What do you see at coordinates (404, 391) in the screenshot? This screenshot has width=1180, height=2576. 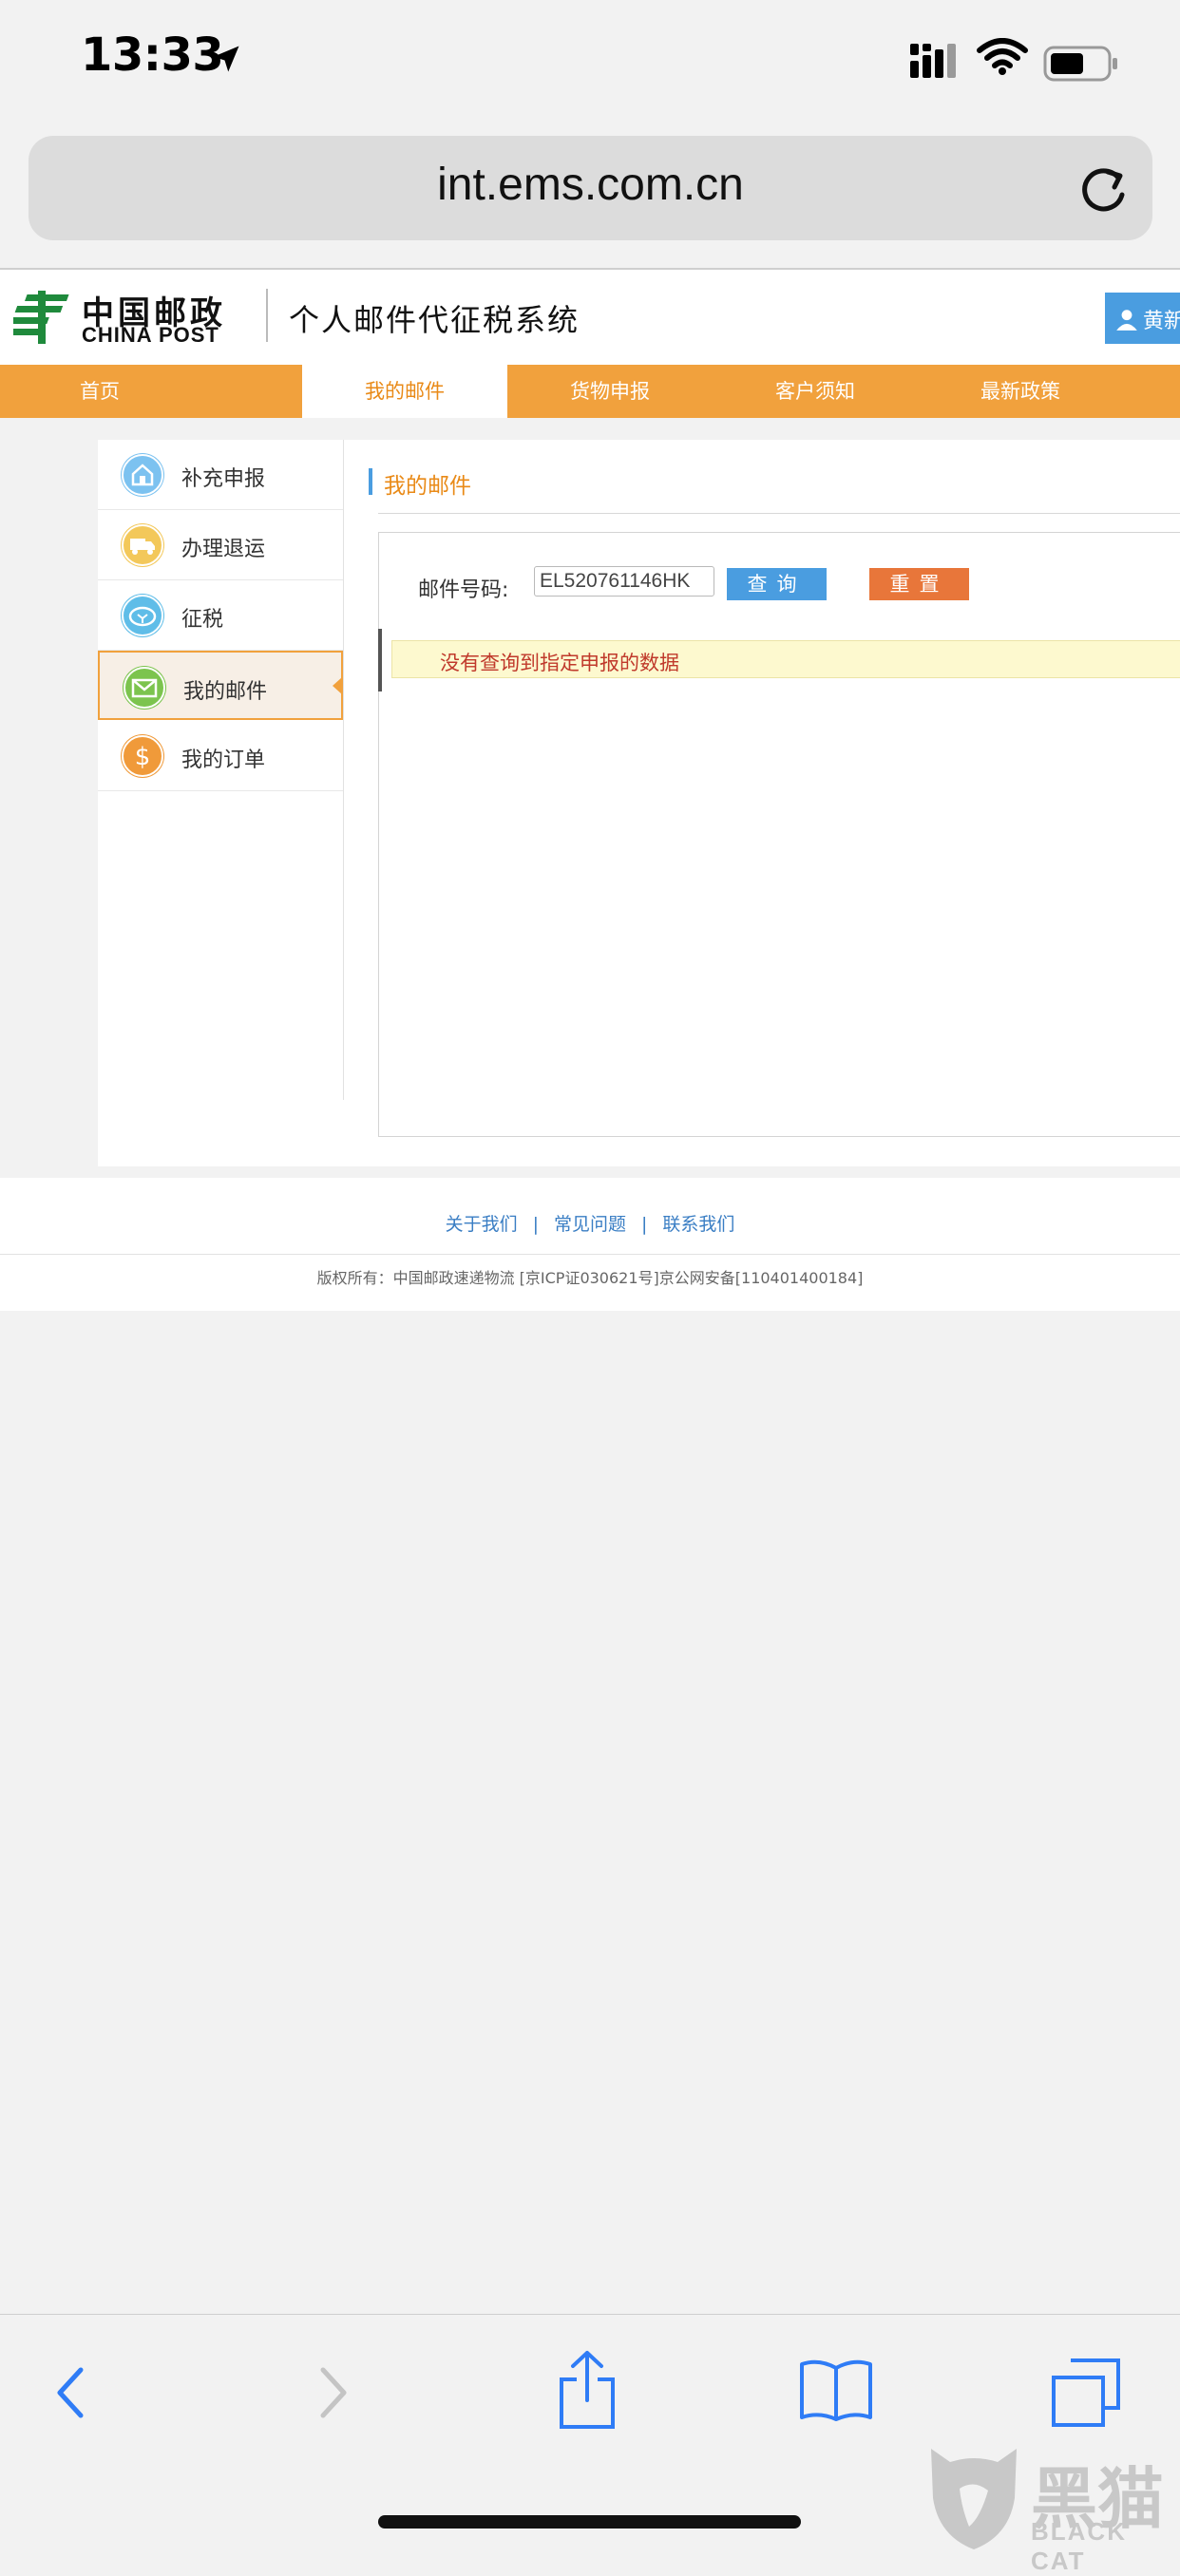 I see `nav-item-my-mail: 我的邮件` at bounding box center [404, 391].